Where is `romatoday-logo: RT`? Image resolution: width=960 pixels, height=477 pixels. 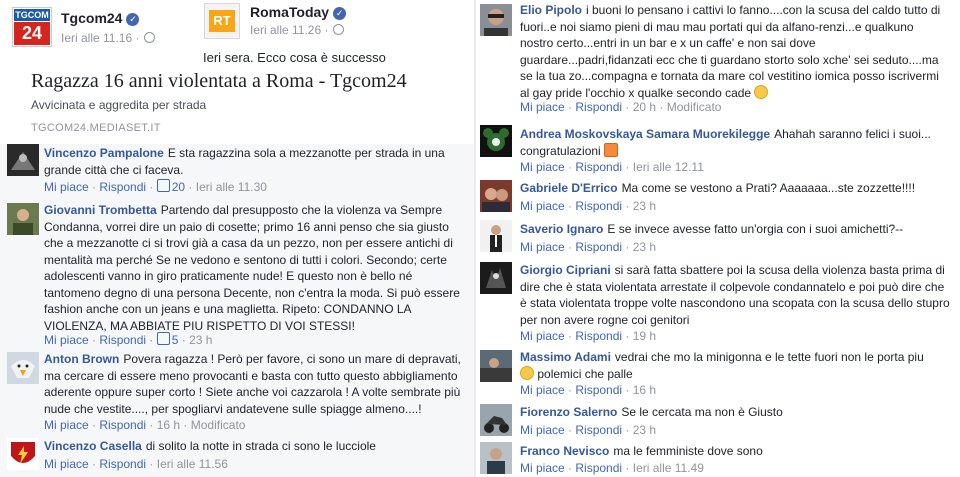
romatoday-logo: RT is located at coordinates (222, 21).